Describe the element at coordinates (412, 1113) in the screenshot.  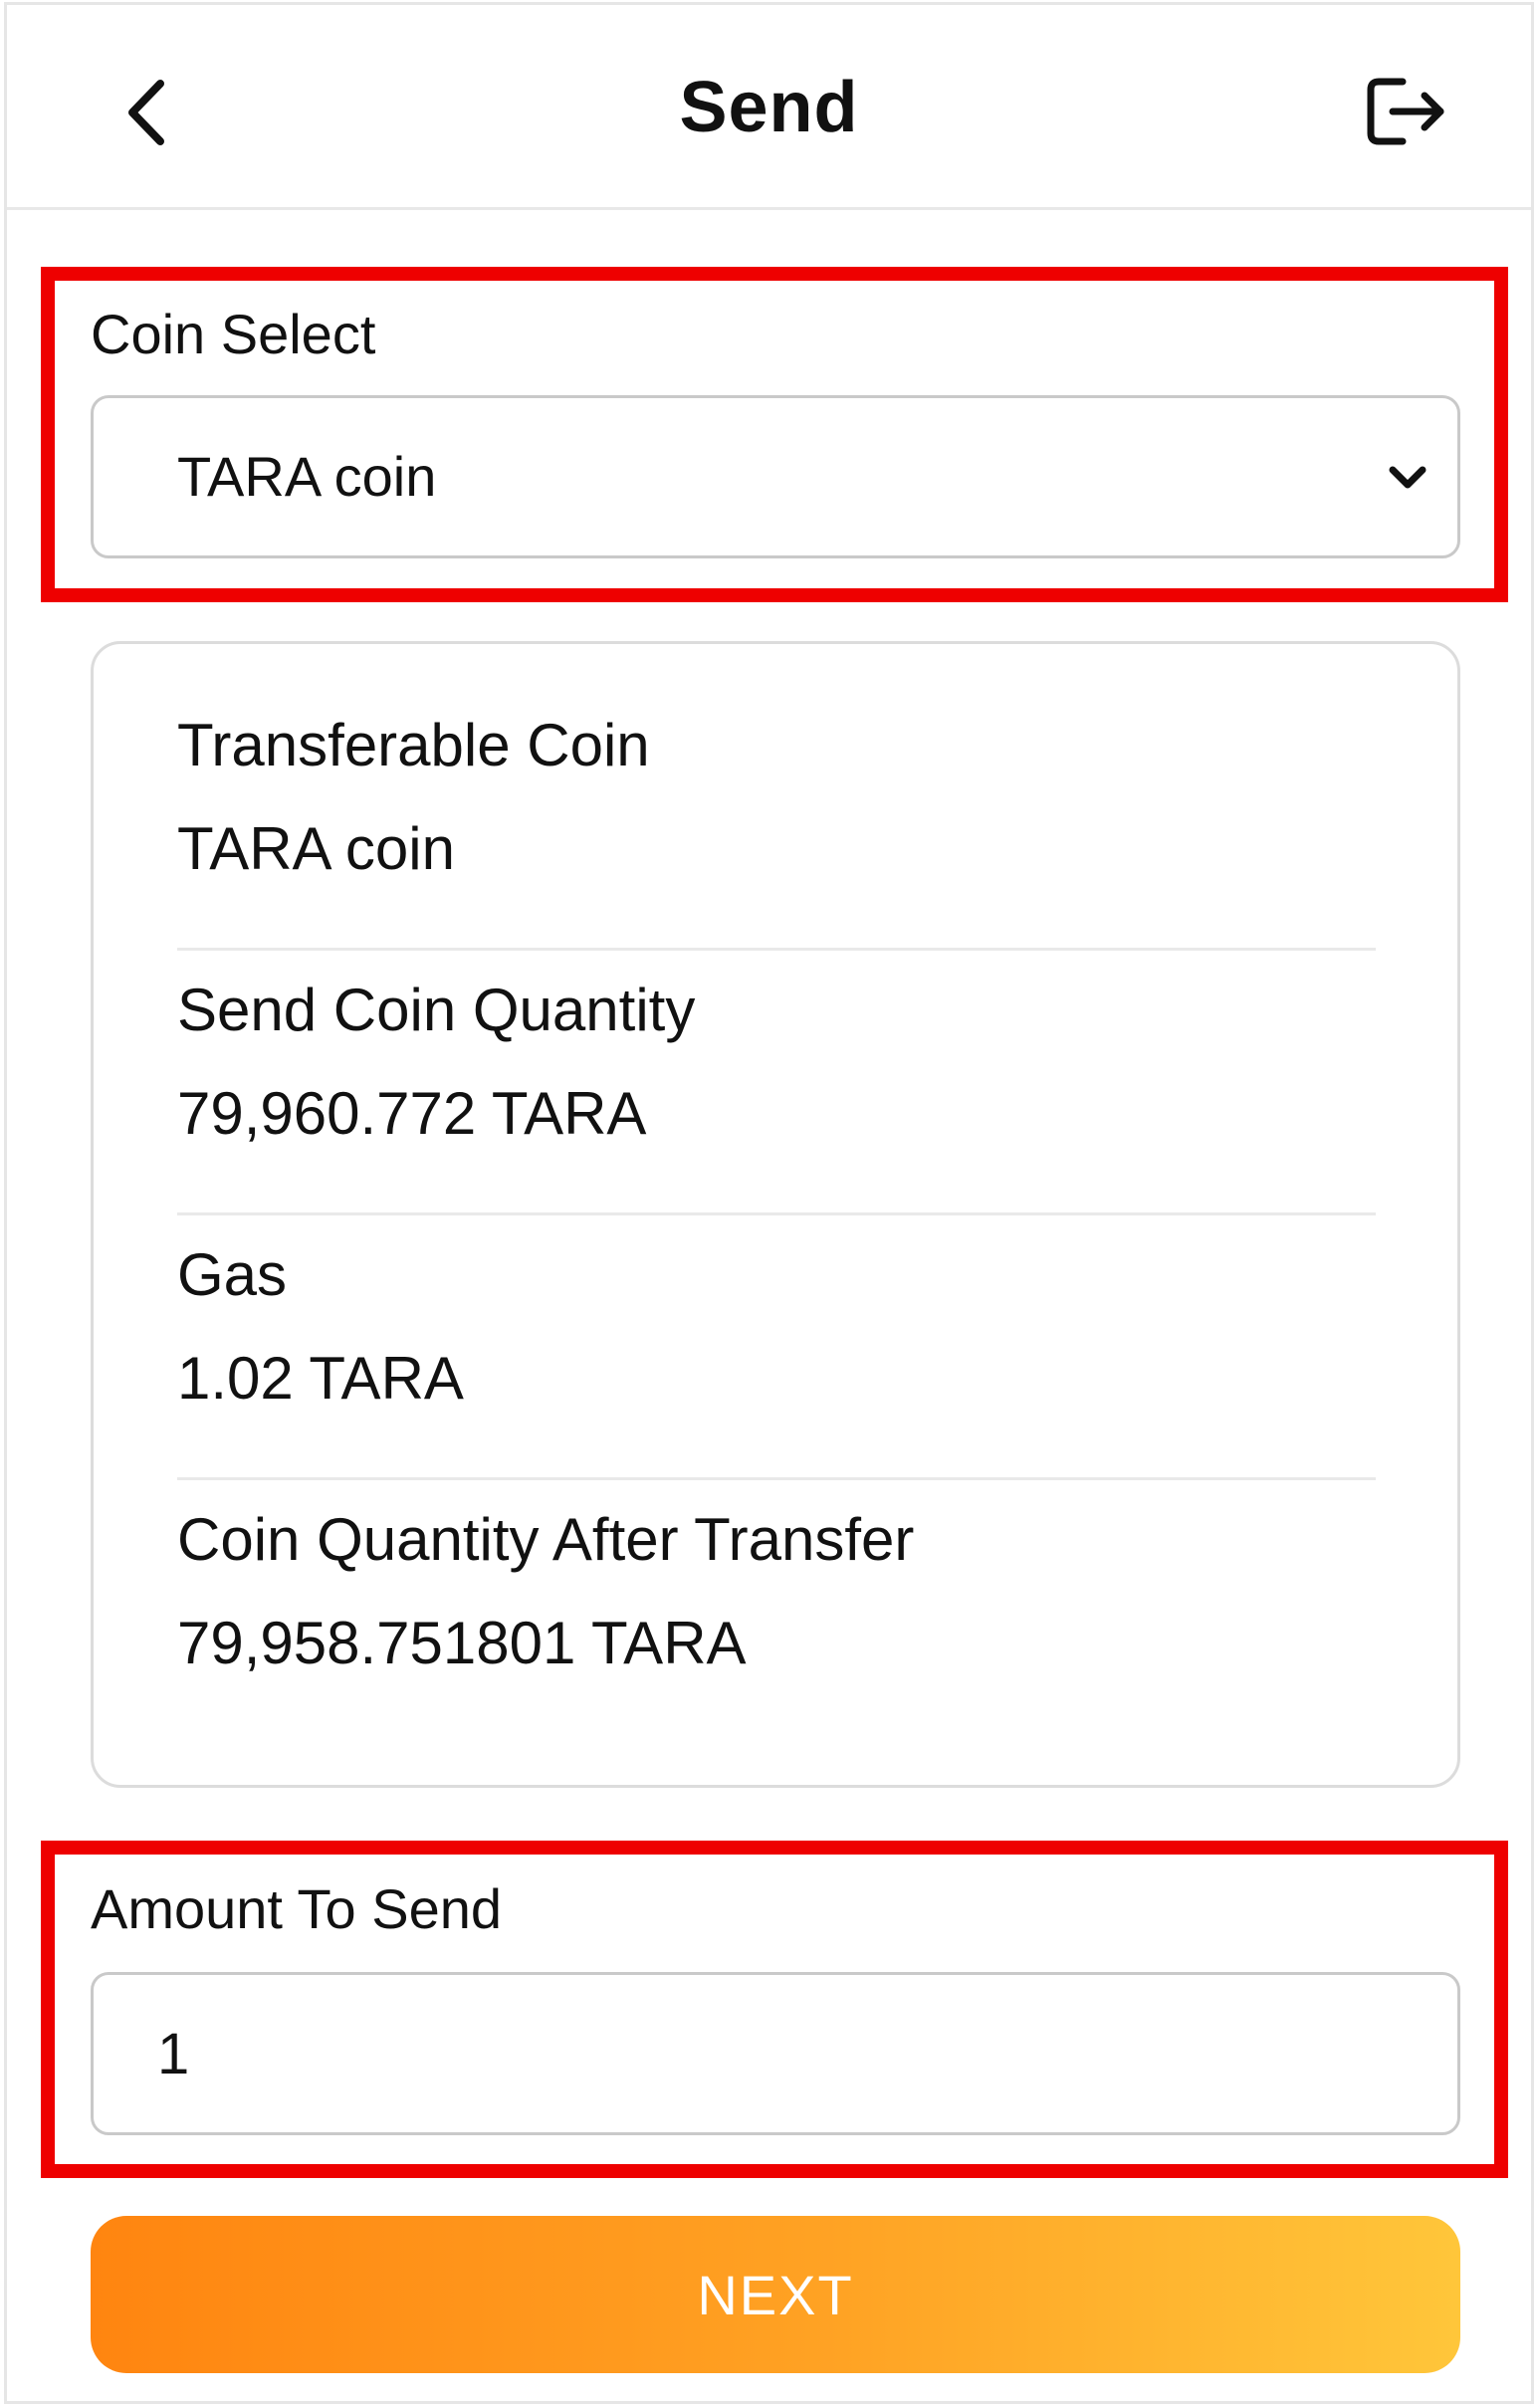
I see `info-value: 79,960.772 TARA` at that location.